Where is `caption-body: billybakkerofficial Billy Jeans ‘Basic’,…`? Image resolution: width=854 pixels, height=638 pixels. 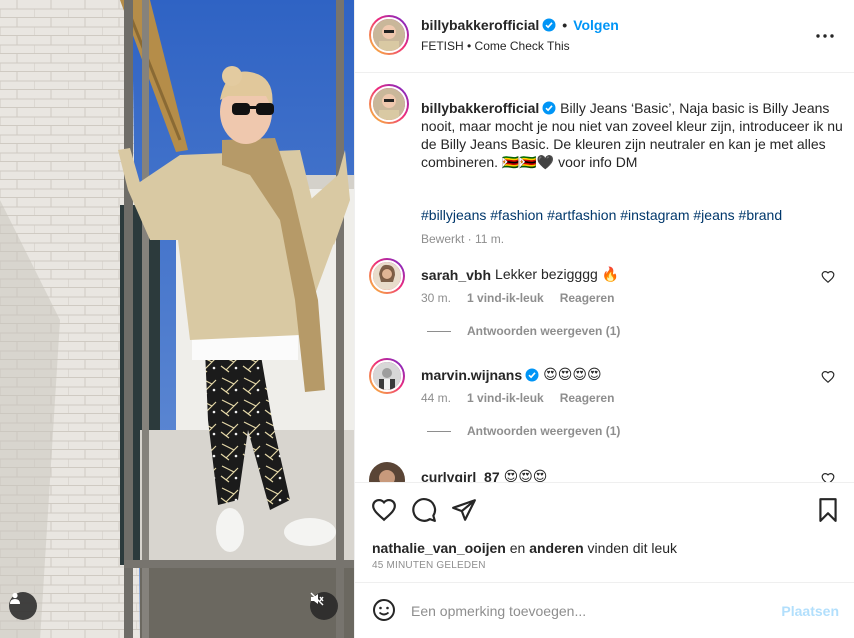
caption-body: billybakkerofficial Billy Jeans ‘Basic’,… is located at coordinates (632, 135).